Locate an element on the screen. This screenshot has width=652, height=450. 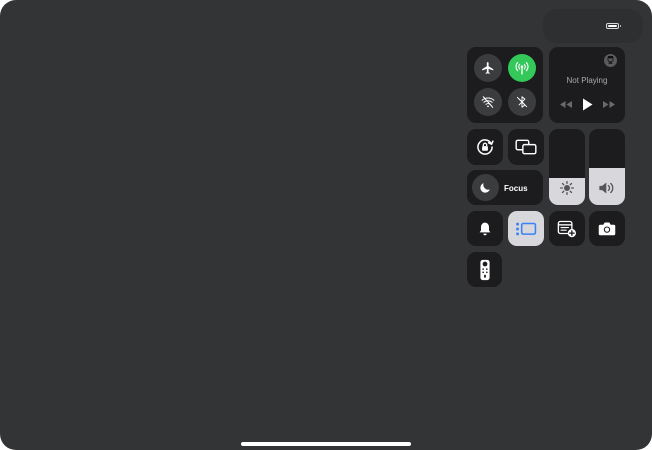
playback-controls is located at coordinates (587, 104).